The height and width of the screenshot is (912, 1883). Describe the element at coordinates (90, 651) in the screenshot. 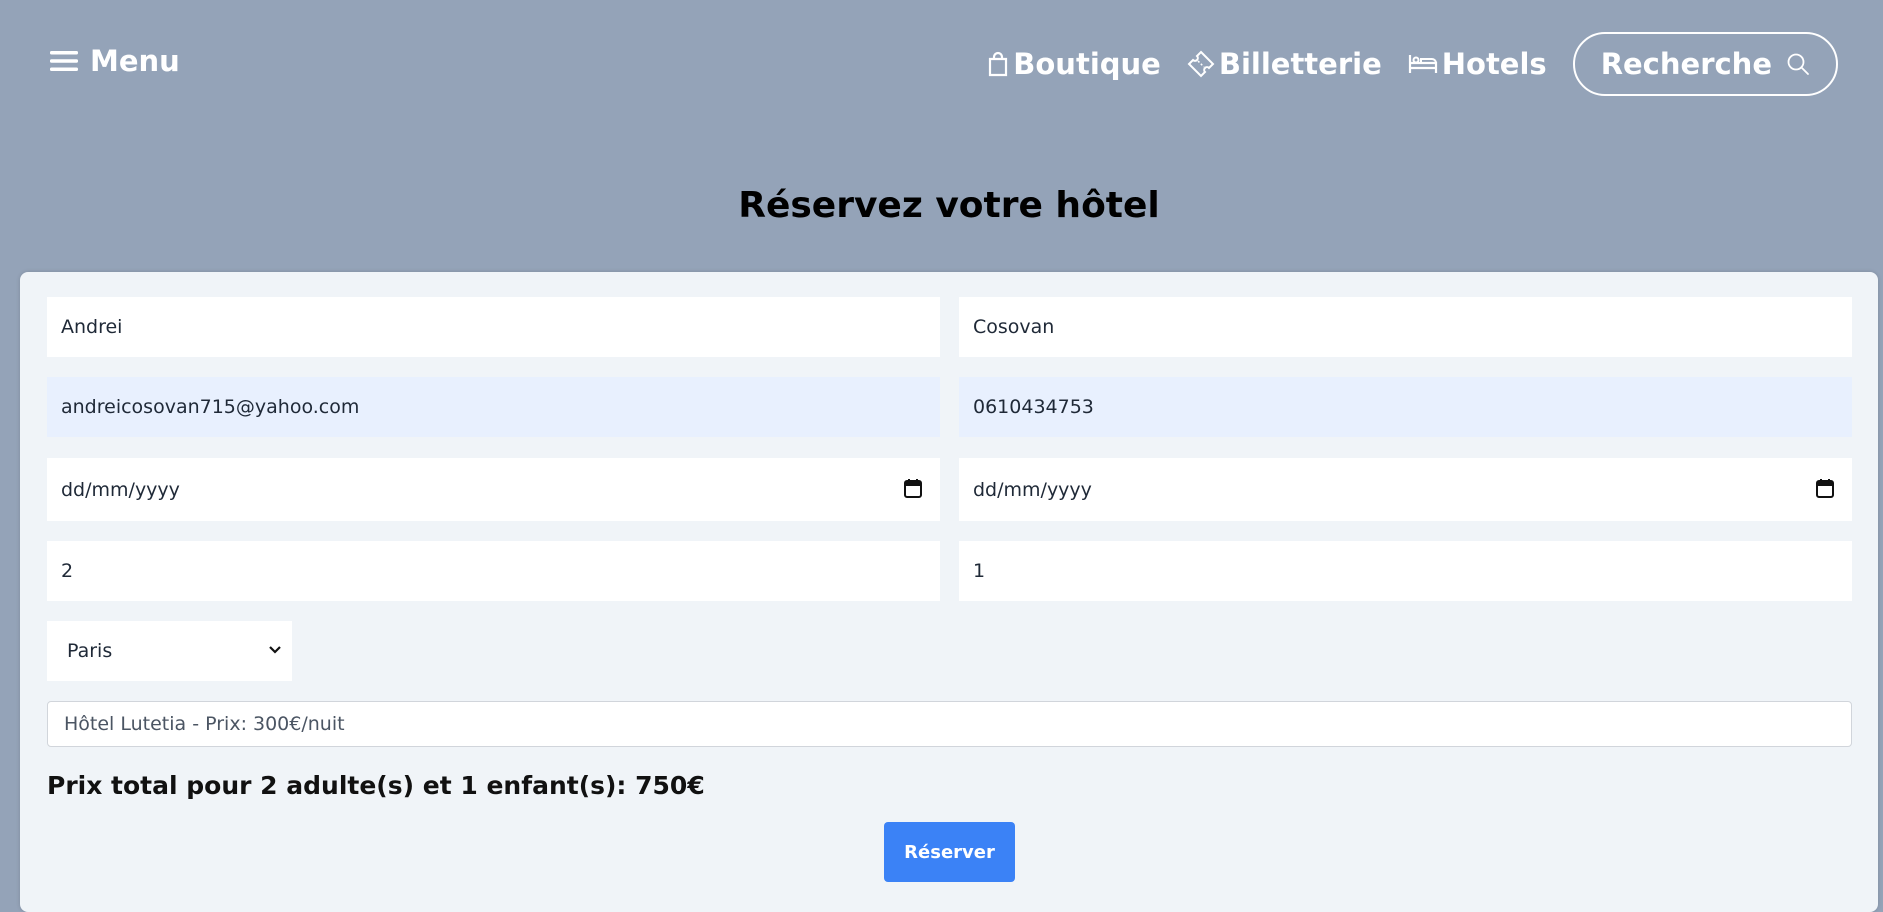

I see `city-select-value: Paris` at that location.